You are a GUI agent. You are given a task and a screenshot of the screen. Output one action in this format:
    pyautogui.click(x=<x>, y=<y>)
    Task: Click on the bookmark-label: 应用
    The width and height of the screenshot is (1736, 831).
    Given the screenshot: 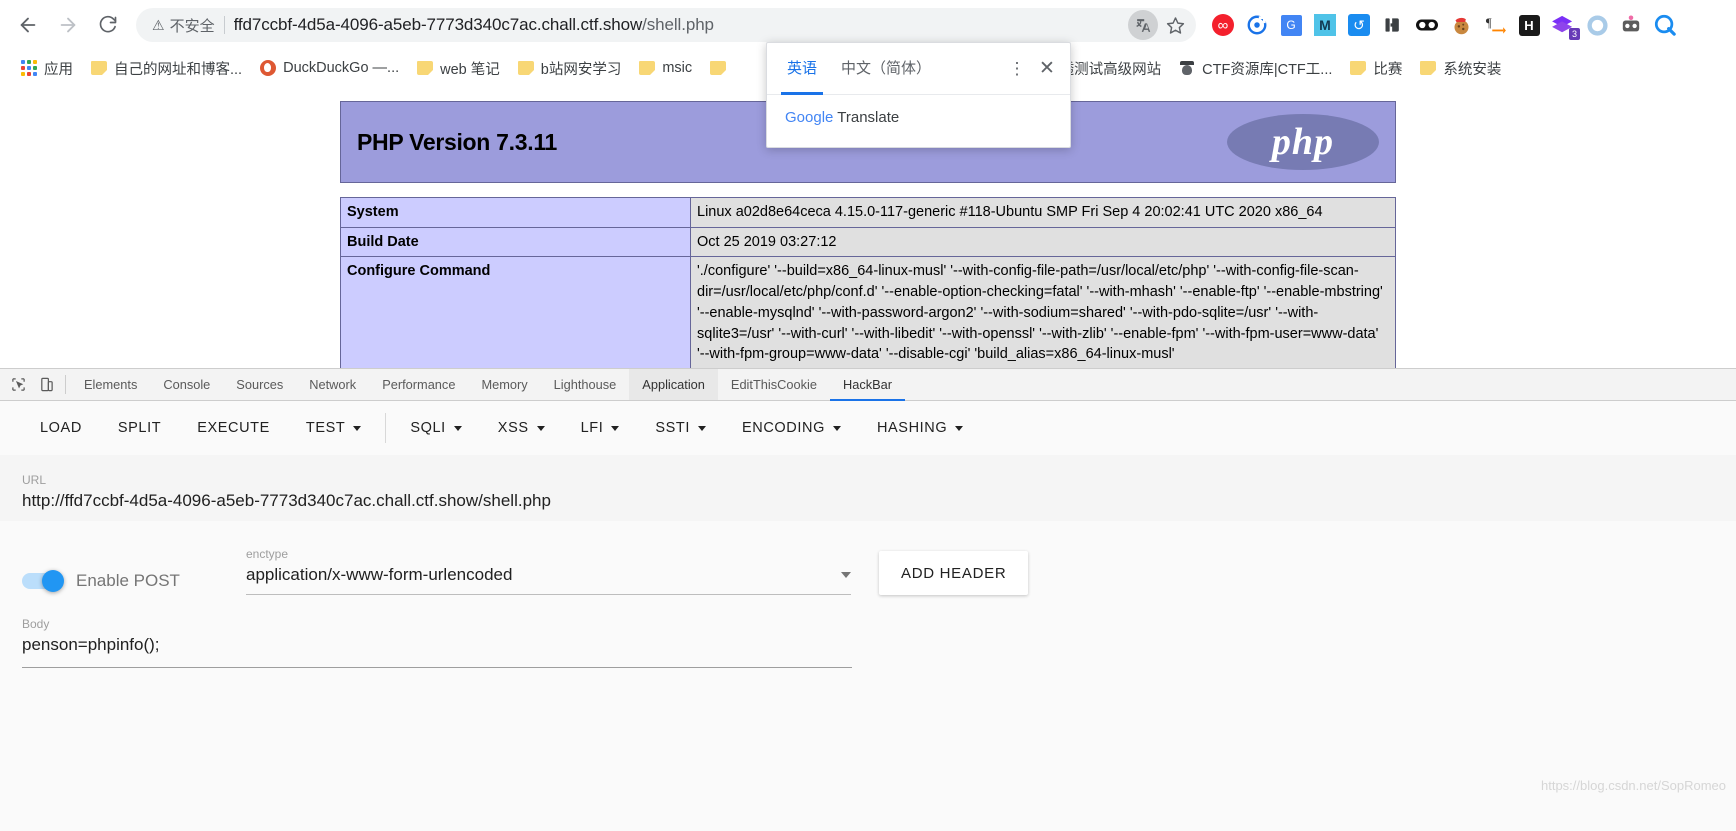 What is the action you would take?
    pyautogui.click(x=58, y=68)
    